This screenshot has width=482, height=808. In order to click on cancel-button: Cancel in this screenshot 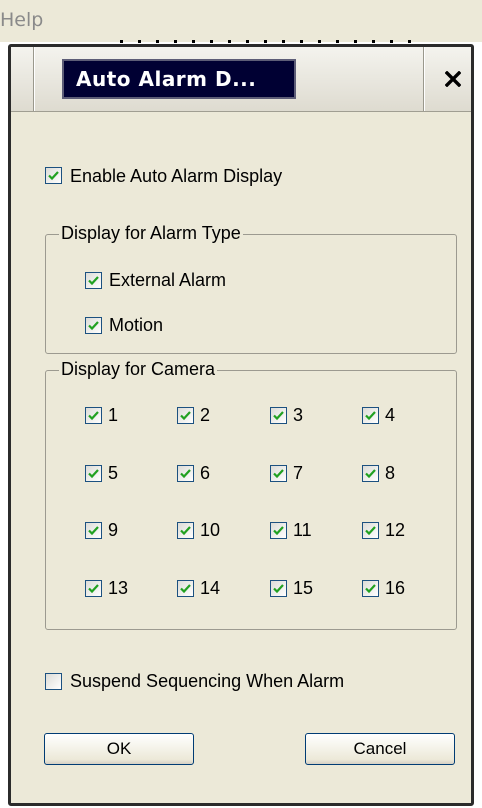, I will do `click(380, 749)`.